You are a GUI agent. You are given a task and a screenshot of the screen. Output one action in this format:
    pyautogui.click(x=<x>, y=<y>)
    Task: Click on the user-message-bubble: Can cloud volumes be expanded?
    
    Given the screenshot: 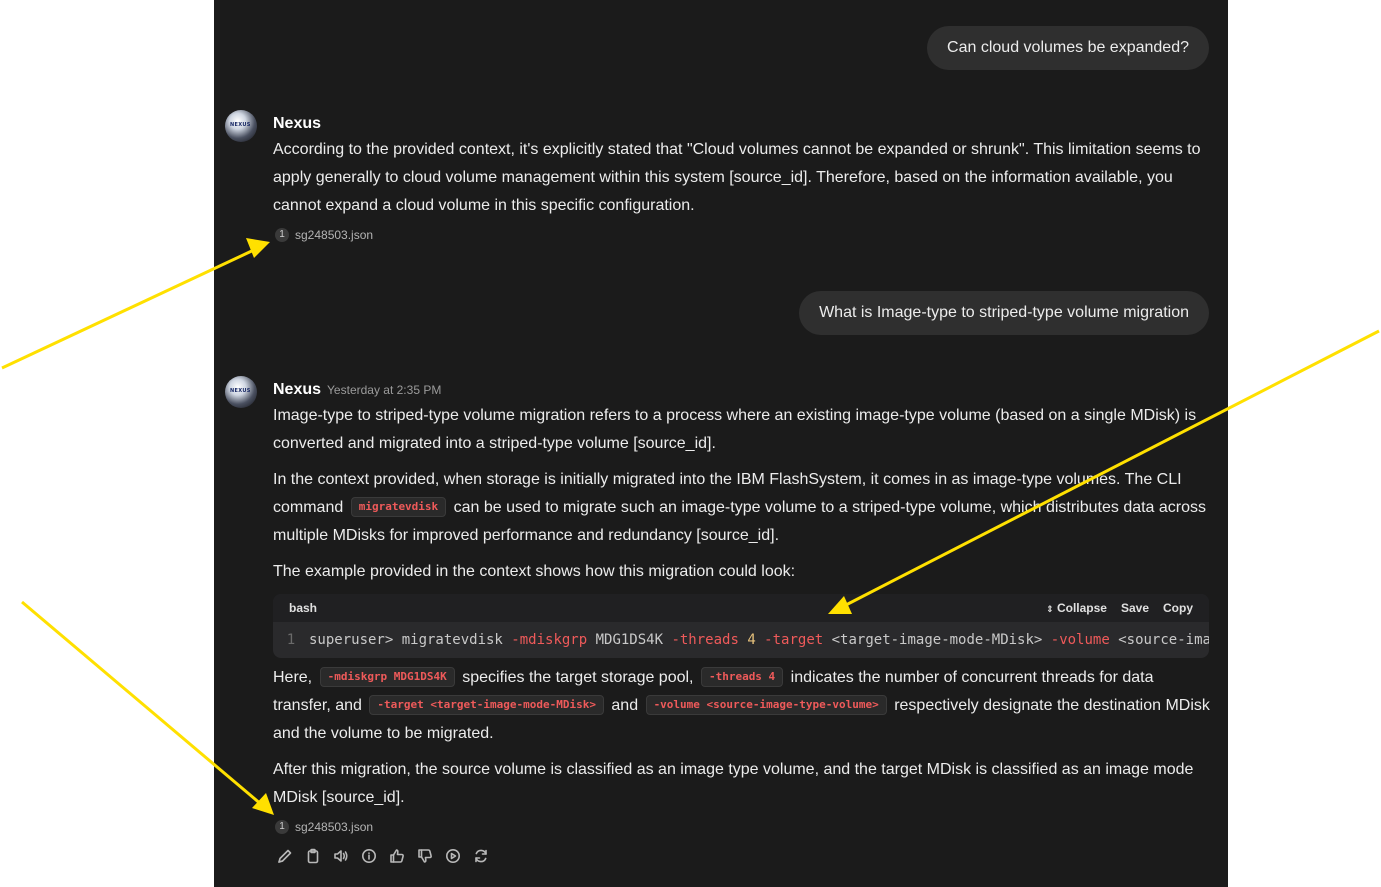 What is the action you would take?
    pyautogui.click(x=1068, y=48)
    